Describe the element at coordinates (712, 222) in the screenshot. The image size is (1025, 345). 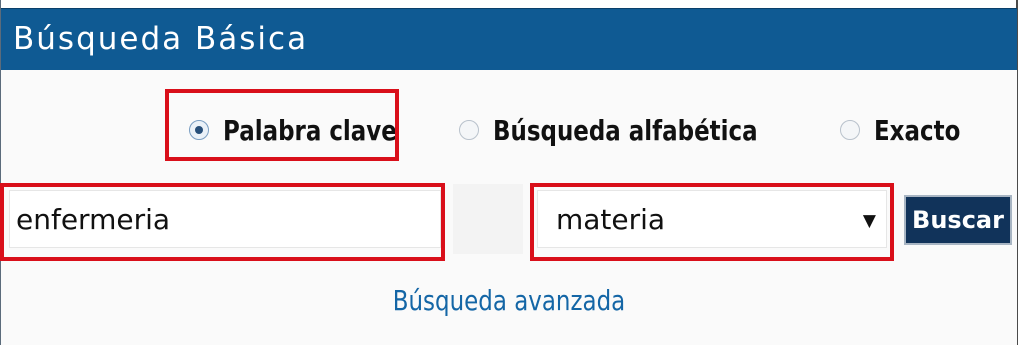
I see `highlight-field-select` at that location.